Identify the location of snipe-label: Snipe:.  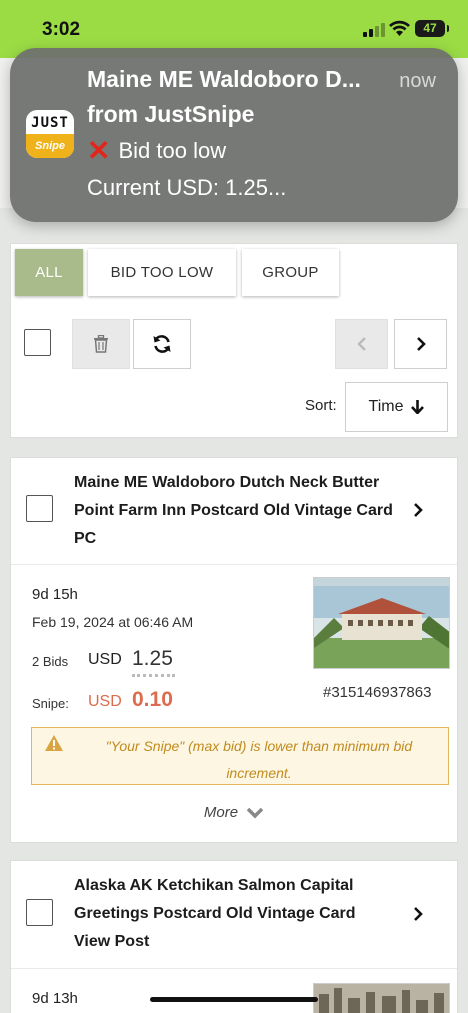
(50, 703).